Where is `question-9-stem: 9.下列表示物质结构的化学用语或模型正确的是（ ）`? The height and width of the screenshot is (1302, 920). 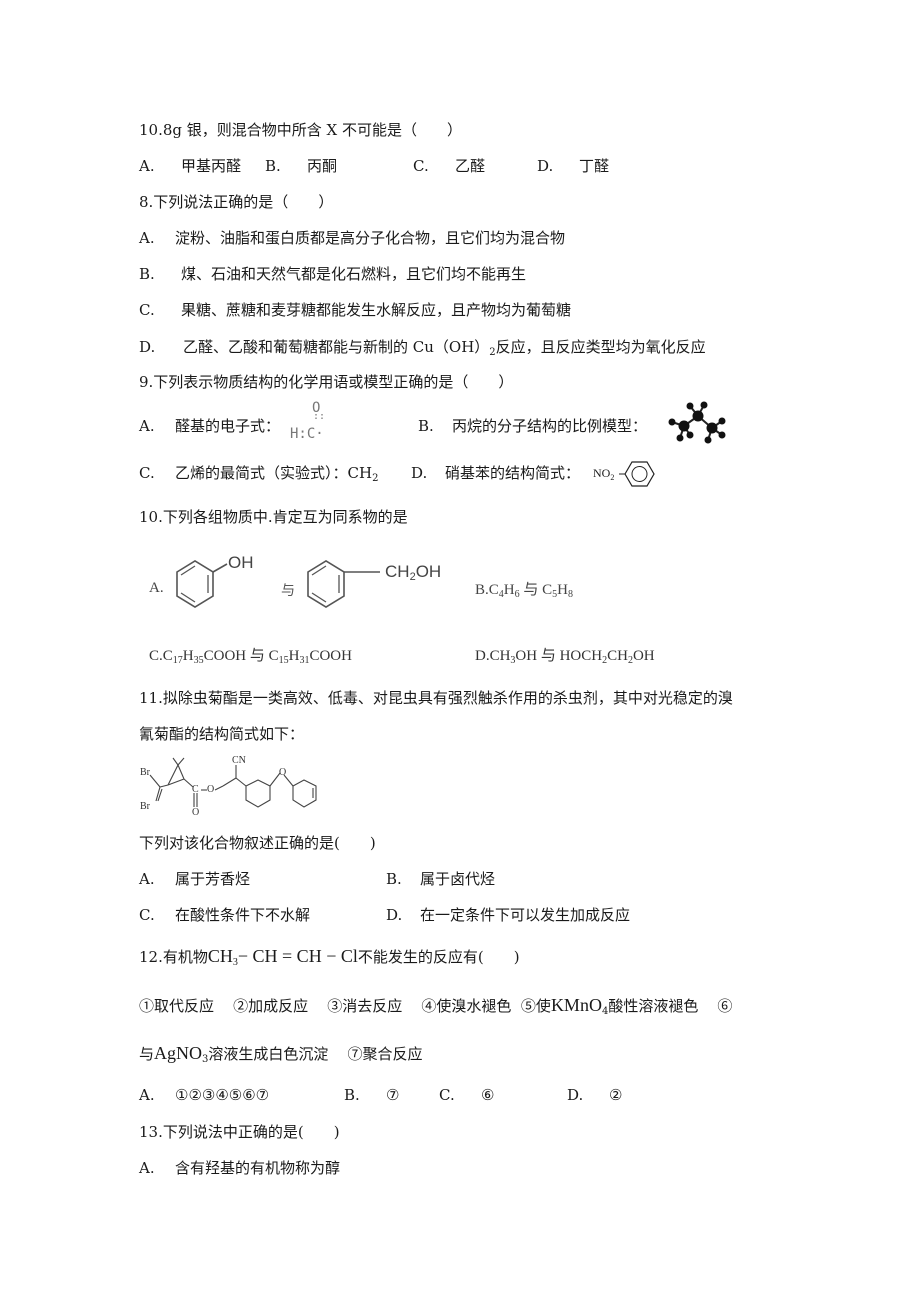 question-9-stem: 9.下列表示物质结构的化学用语或模型正确的是（ ） is located at coordinates (326, 382).